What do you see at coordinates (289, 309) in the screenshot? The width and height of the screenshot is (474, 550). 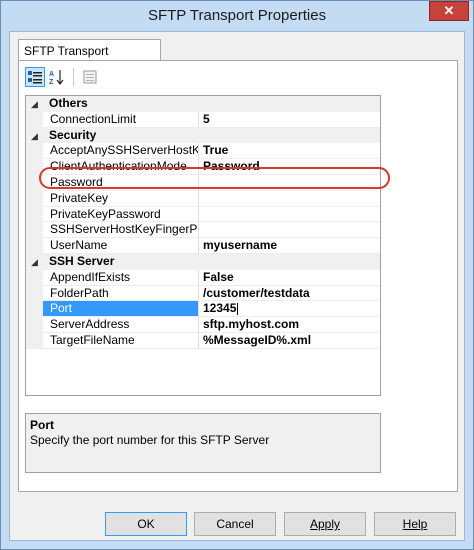 I see `property-value: 12345` at bounding box center [289, 309].